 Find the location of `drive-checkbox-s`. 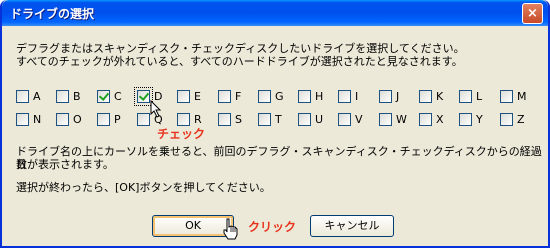

drive-checkbox-s is located at coordinates (224, 119).